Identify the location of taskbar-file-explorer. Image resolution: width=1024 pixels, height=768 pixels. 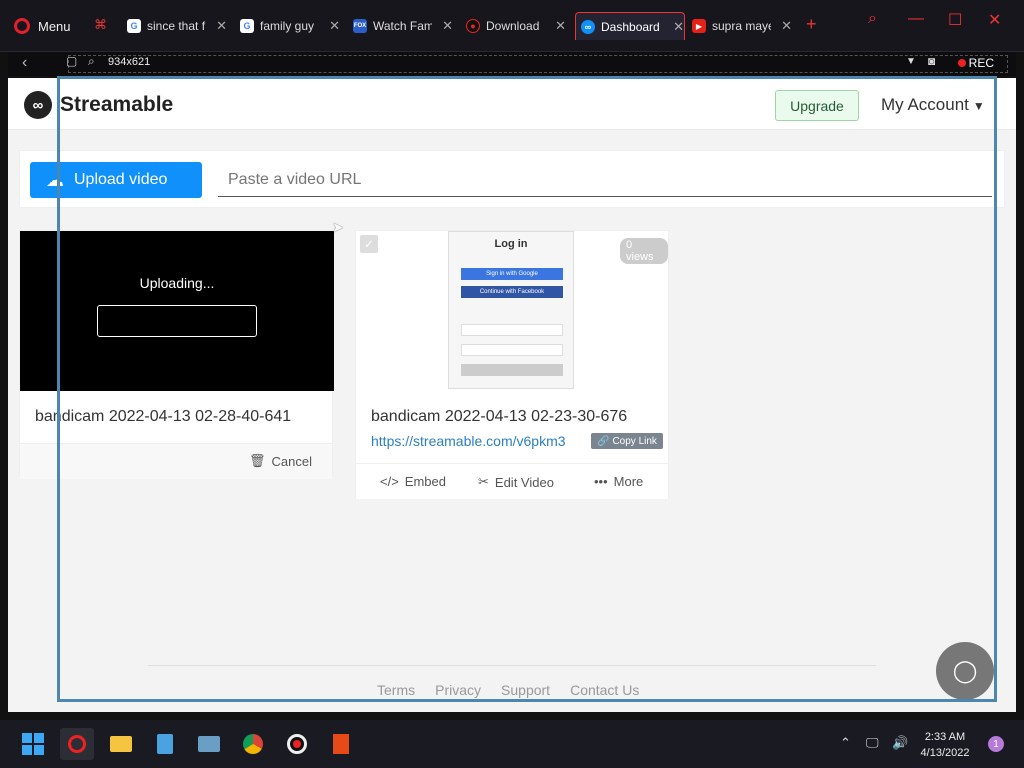
(121, 744).